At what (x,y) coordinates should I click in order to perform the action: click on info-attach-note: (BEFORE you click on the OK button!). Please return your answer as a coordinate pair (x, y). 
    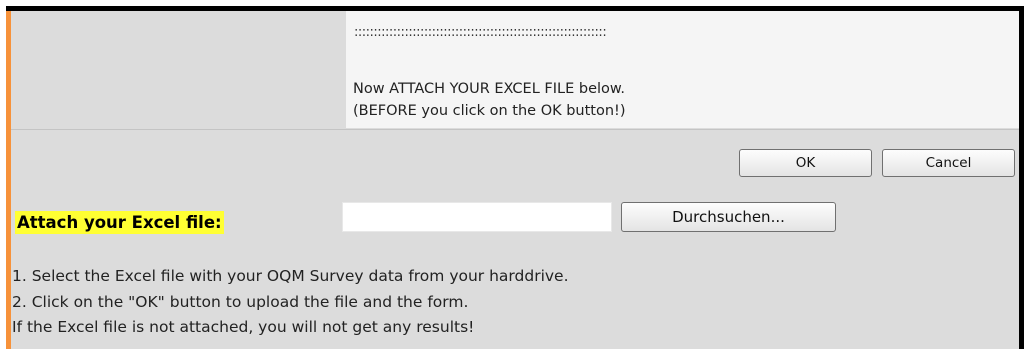
    Looking at the image, I should click on (489, 111).